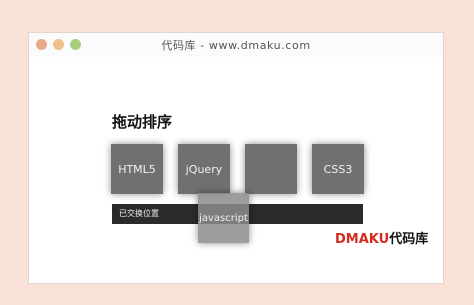 The image size is (474, 305). Describe the element at coordinates (137, 169) in the screenshot. I see `sortable-tile-html5: HTML5` at that location.